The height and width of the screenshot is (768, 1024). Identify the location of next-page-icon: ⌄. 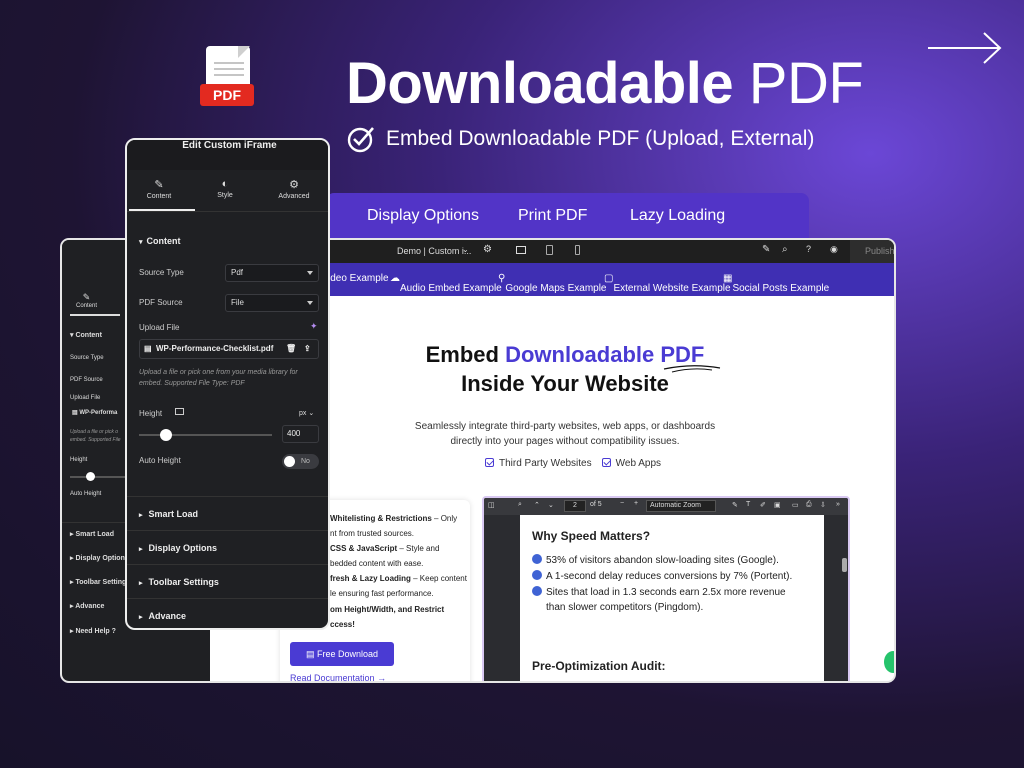
(551, 505).